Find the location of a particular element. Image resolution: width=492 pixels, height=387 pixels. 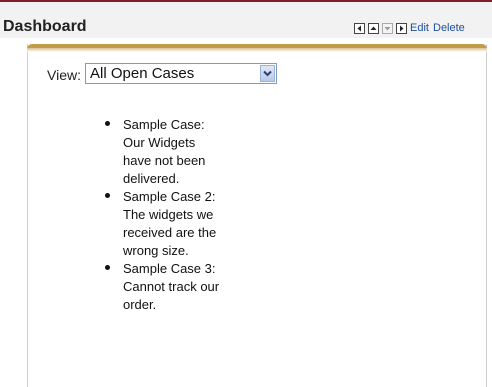

arrow-right-icon is located at coordinates (402, 28).